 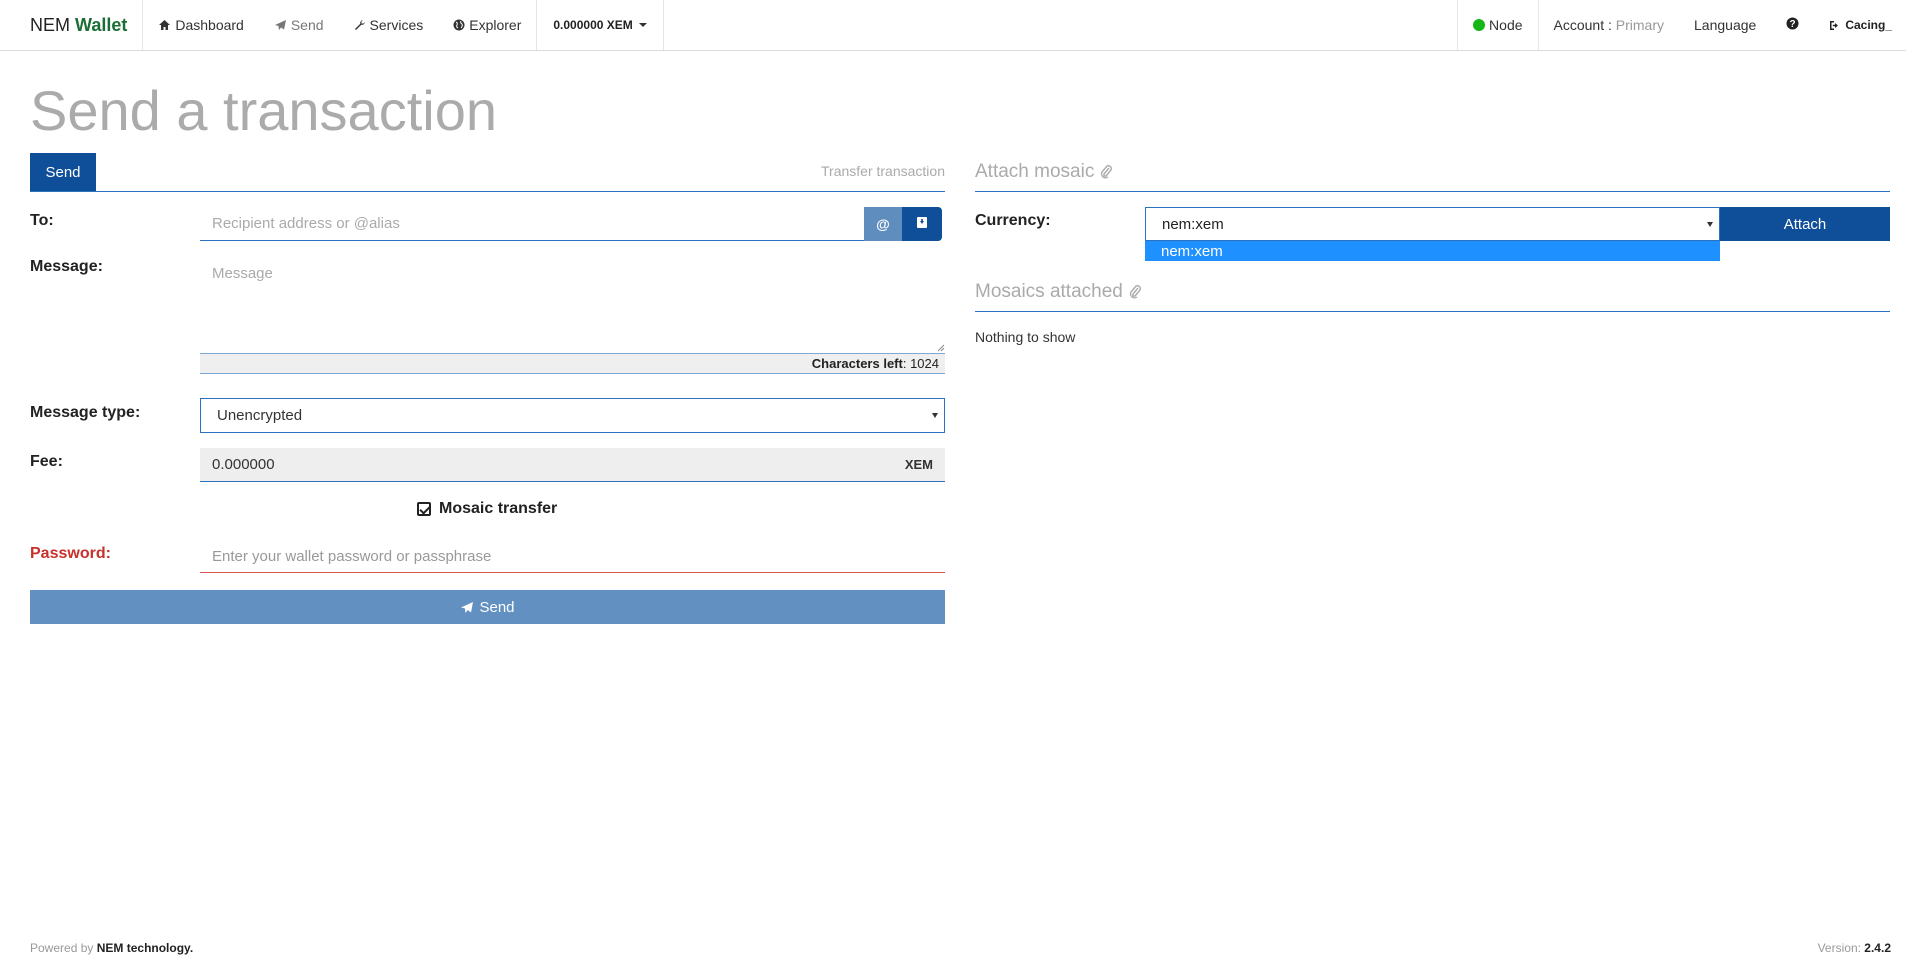 I want to click on fee-unit: XEM, so click(x=918, y=464).